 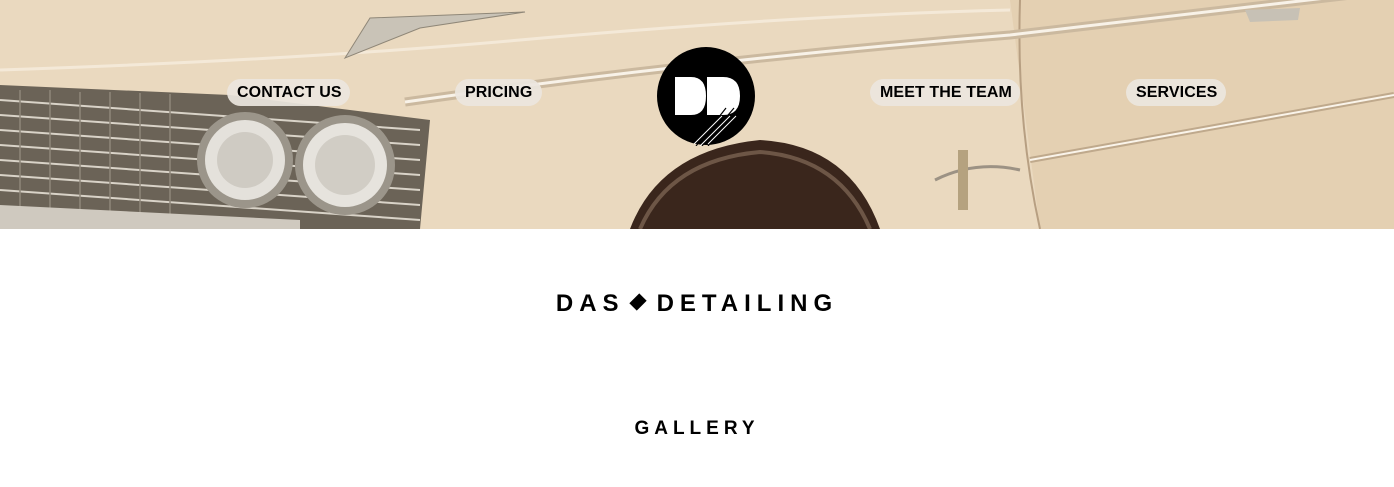 What do you see at coordinates (637, 302) in the screenshot?
I see `diamond-icon` at bounding box center [637, 302].